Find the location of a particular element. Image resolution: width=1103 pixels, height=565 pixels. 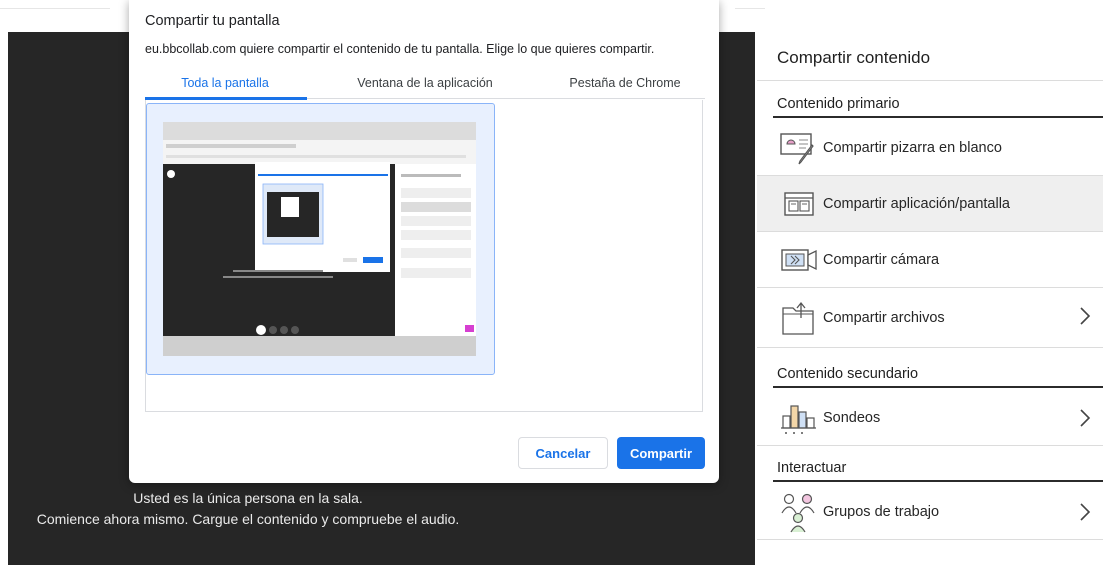

polls-icon is located at coordinates (799, 418).